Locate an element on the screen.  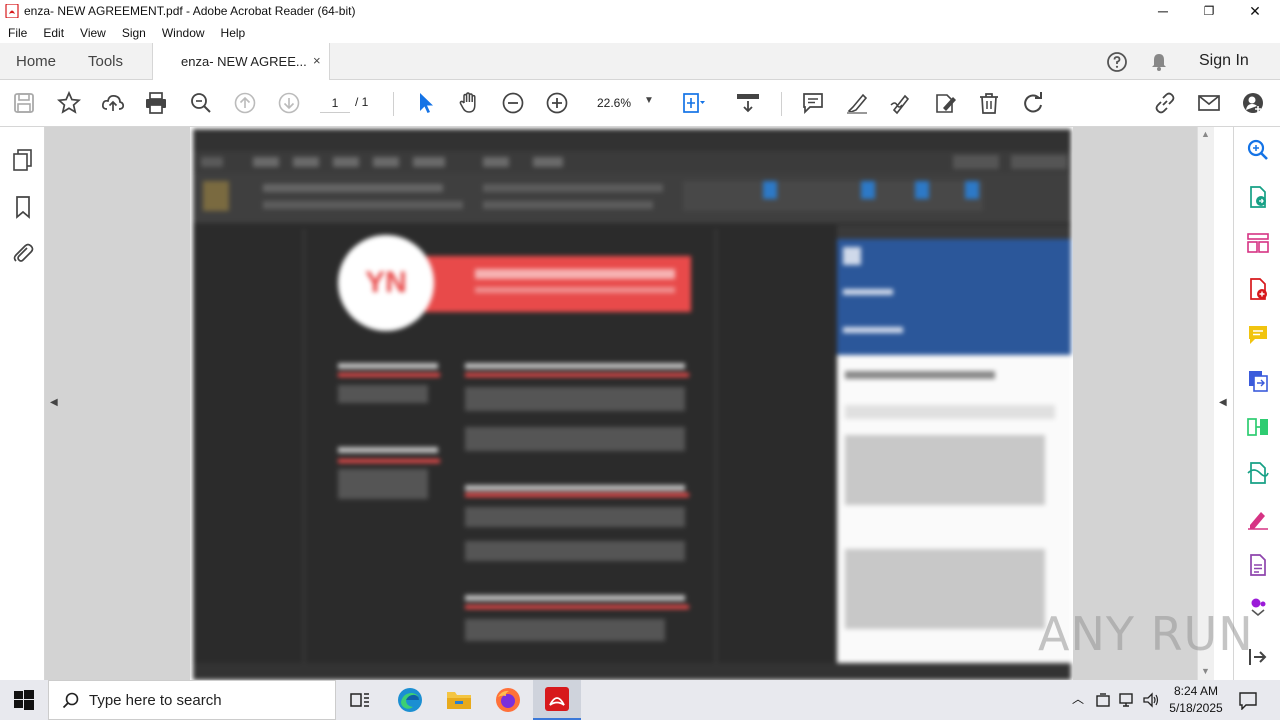
bookmarks-icon is located at coordinates (23, 207).